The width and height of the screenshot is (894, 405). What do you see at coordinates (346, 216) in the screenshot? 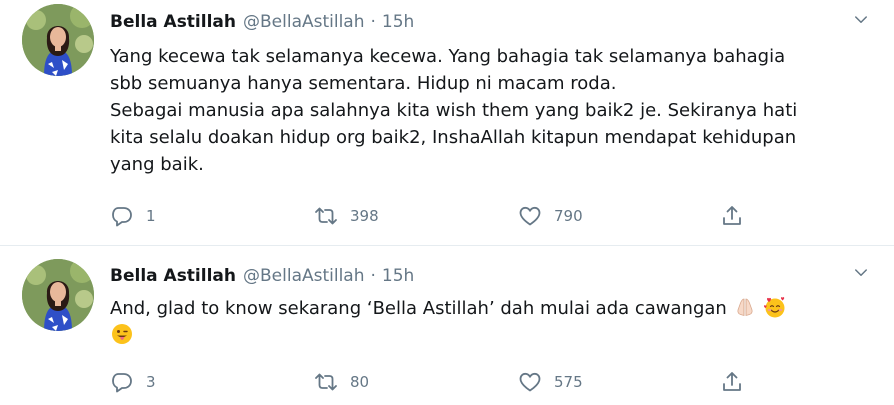
I see `retweet-button: 398` at bounding box center [346, 216].